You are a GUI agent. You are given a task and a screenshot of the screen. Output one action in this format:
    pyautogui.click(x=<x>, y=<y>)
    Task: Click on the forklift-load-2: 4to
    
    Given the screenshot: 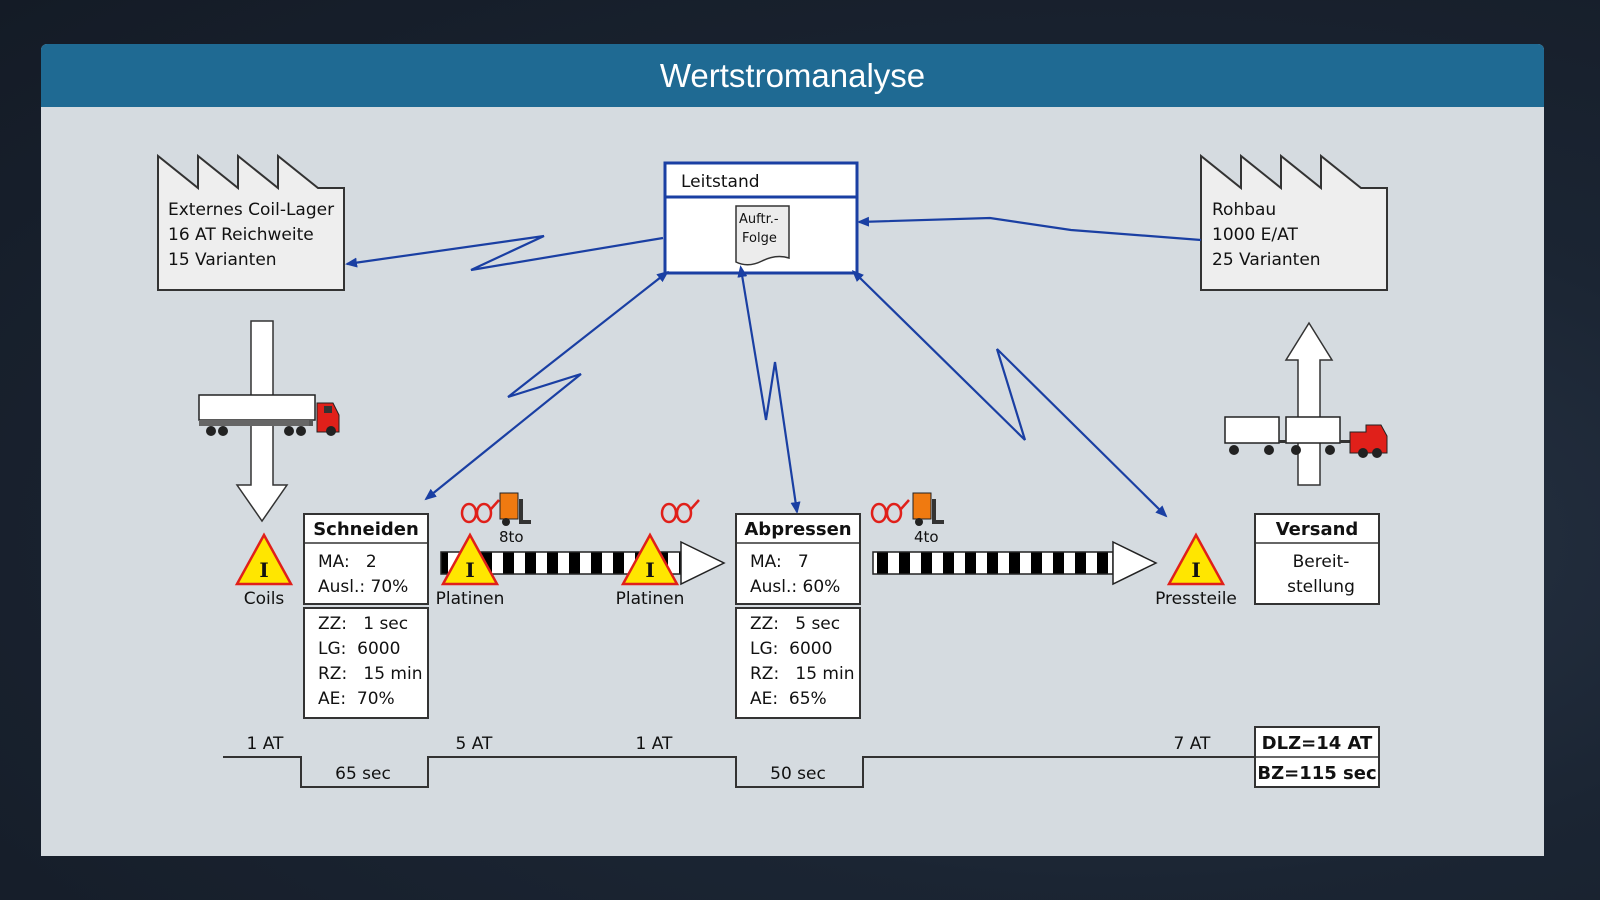 What is the action you would take?
    pyautogui.click(x=926, y=537)
    